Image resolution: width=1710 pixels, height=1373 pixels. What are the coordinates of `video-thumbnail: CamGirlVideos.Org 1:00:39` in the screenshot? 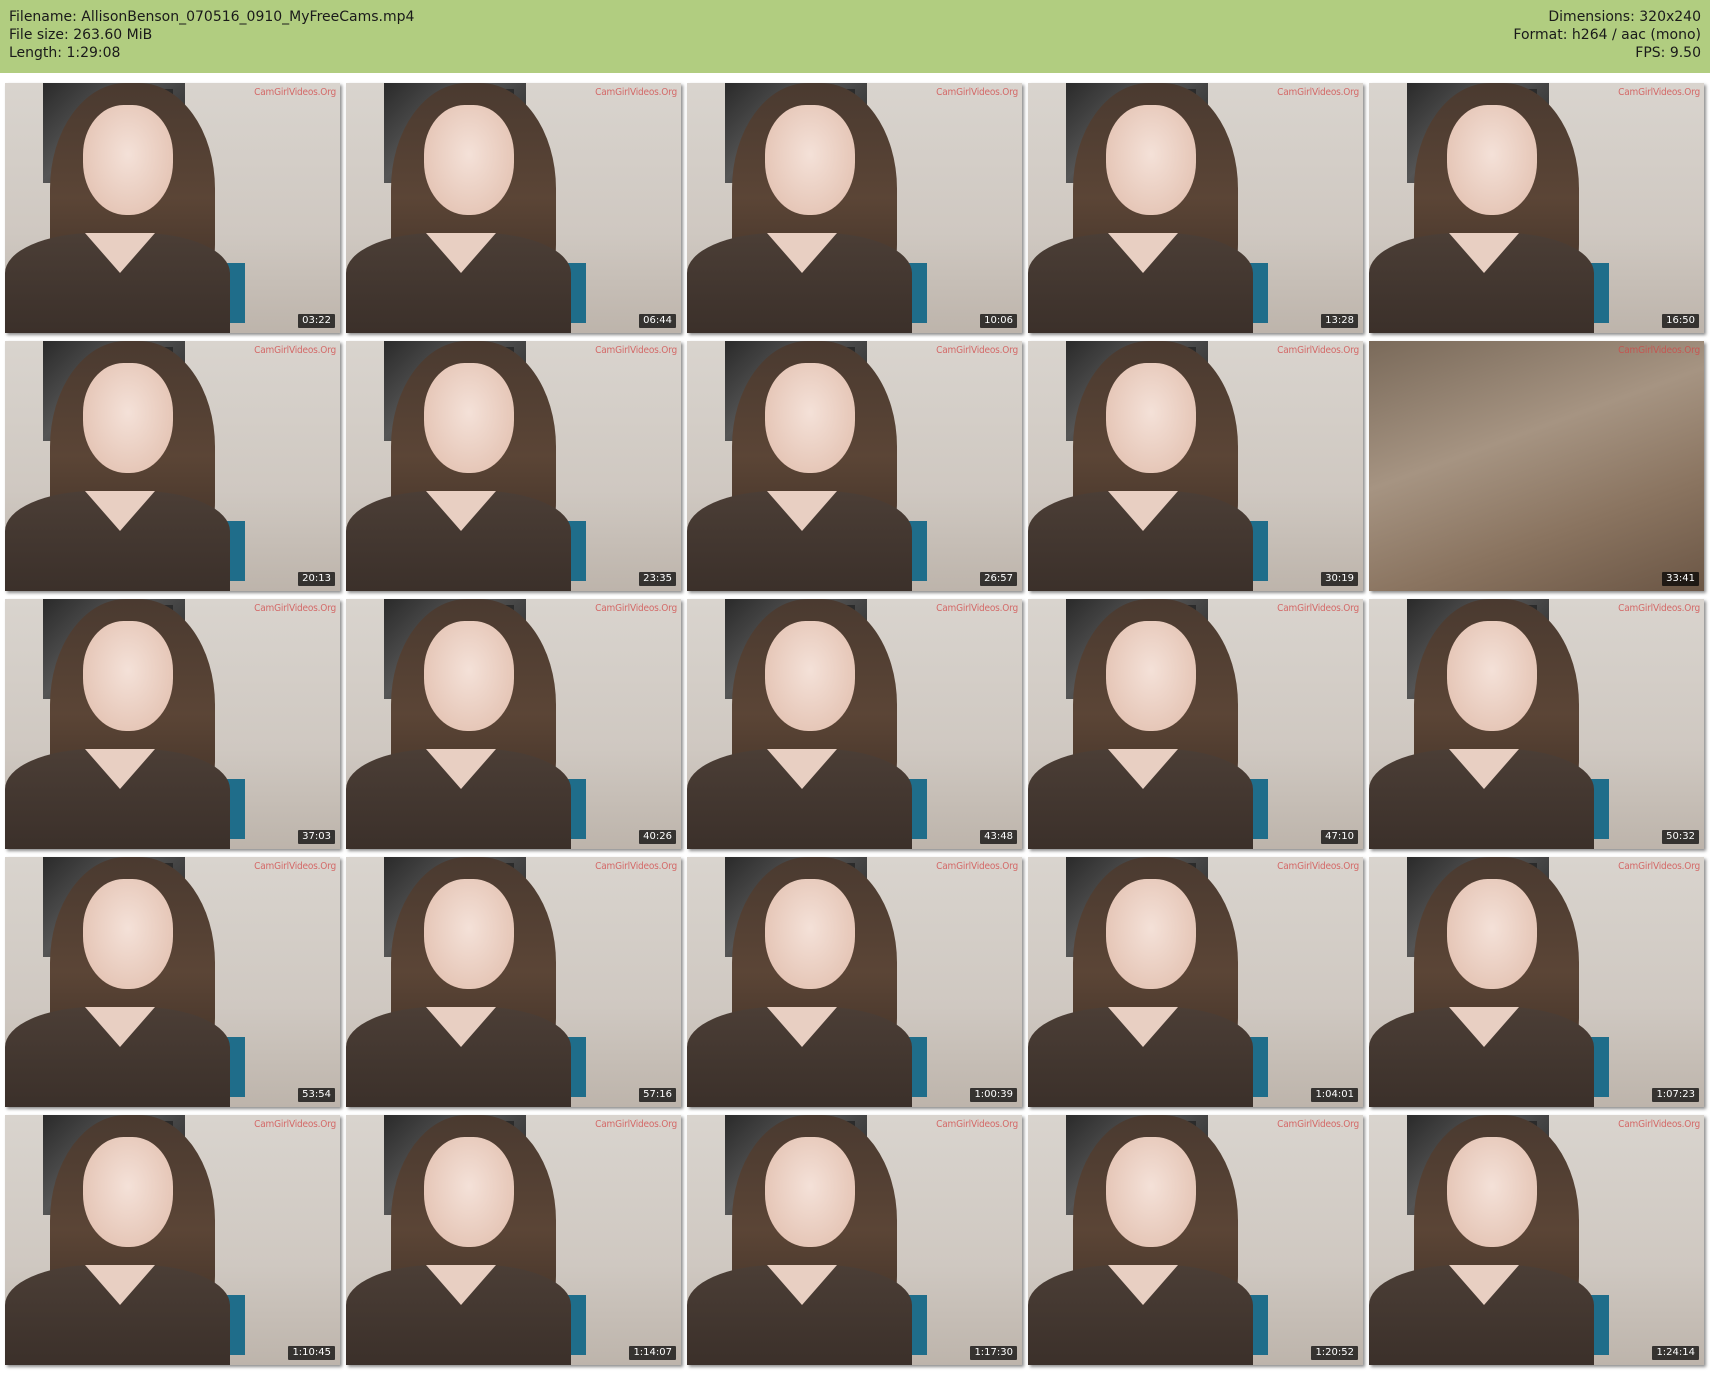 It's located at (854, 982).